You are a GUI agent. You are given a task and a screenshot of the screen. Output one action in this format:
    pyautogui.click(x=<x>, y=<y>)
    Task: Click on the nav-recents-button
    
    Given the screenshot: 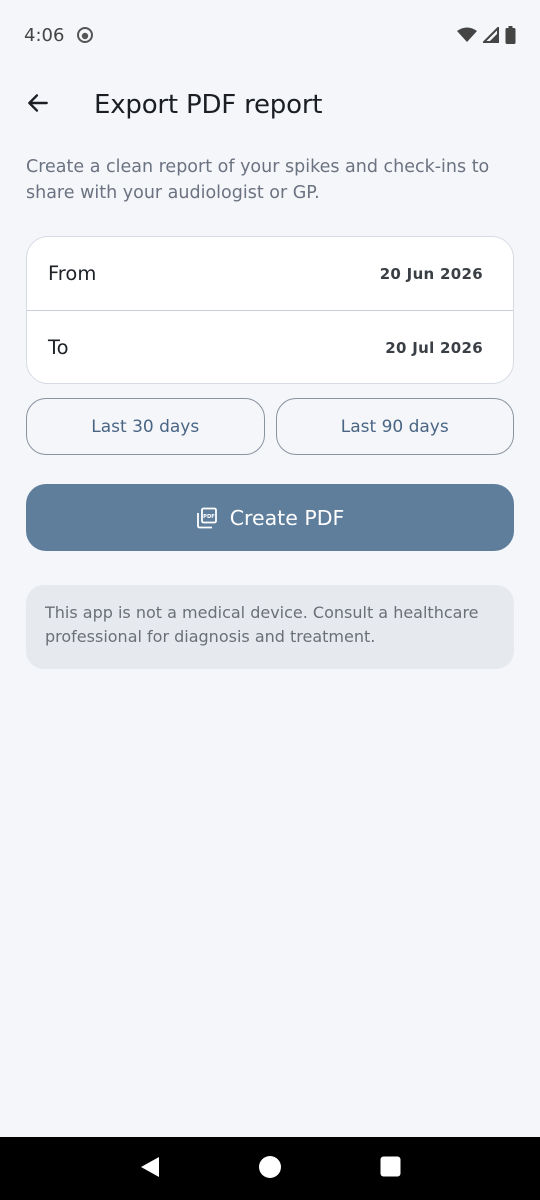 What is the action you would take?
    pyautogui.click(x=390, y=1169)
    